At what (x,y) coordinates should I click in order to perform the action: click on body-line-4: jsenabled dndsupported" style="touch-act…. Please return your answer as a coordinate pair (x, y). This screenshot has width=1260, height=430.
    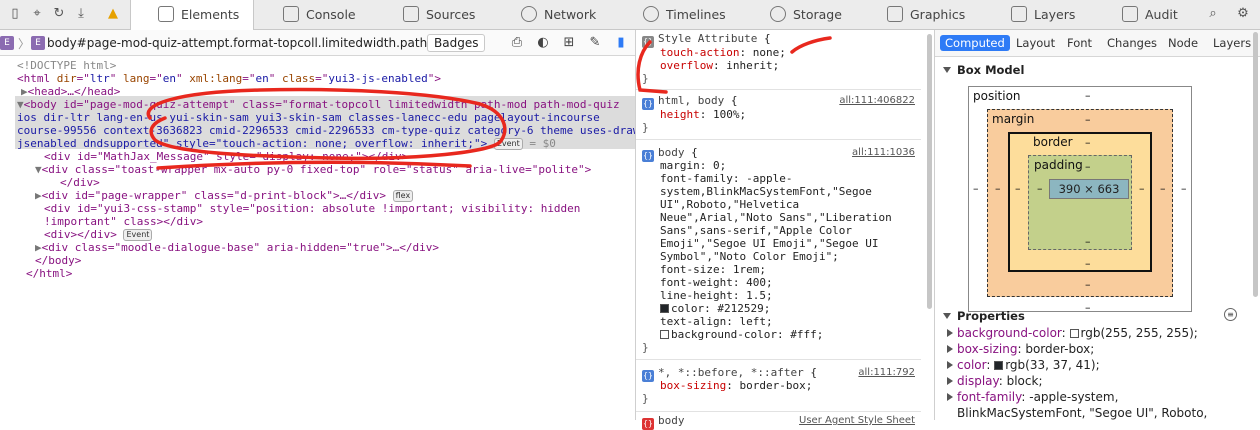
    Looking at the image, I should click on (286, 143).